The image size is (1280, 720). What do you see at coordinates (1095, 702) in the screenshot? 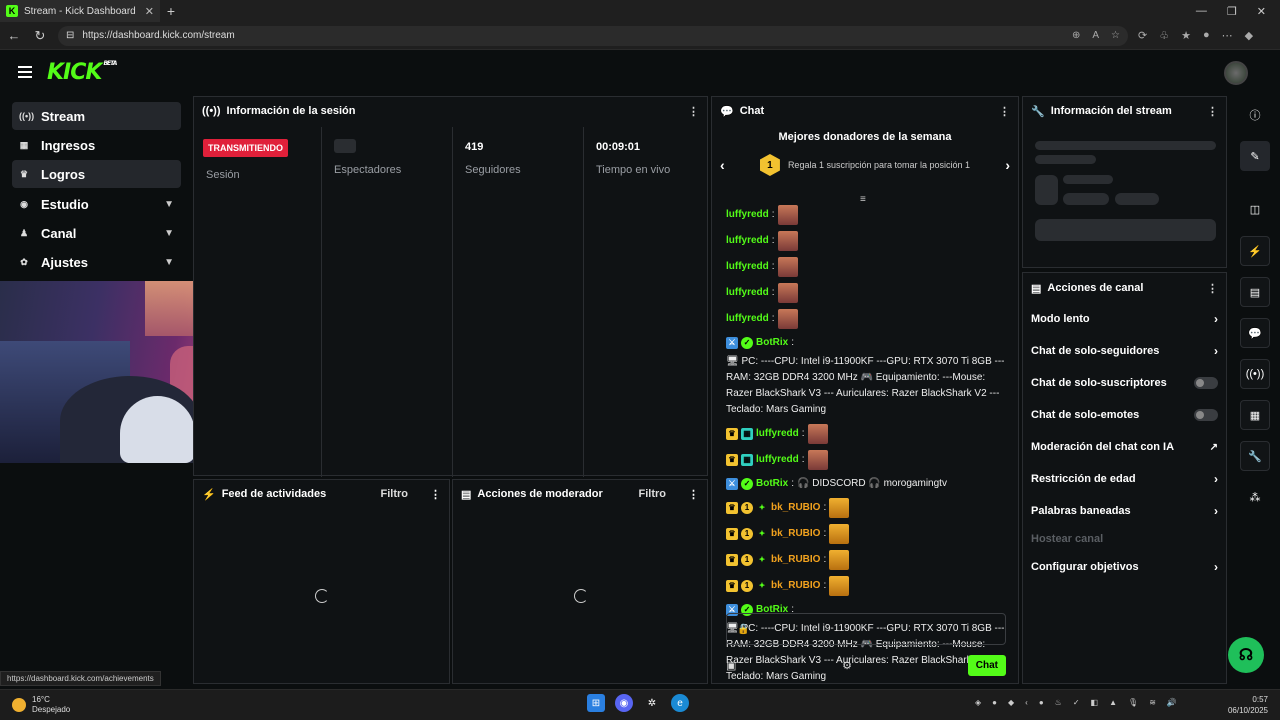
I see `tray-icon: ◧` at bounding box center [1095, 702].